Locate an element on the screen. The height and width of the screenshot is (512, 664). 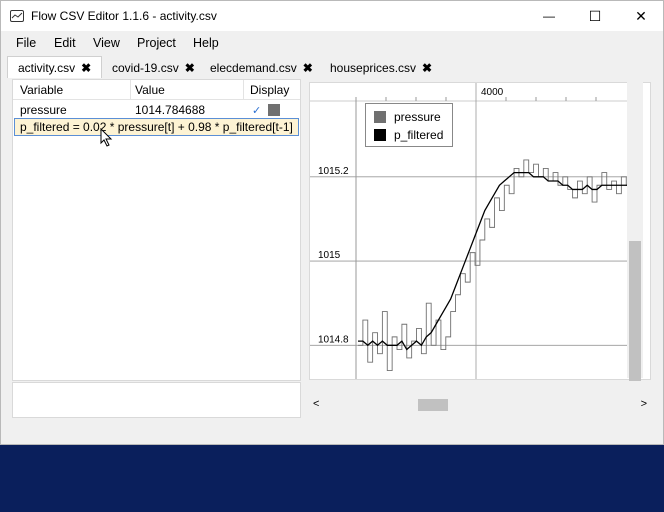
legend-item: pressure is located at coordinates (407, 117).